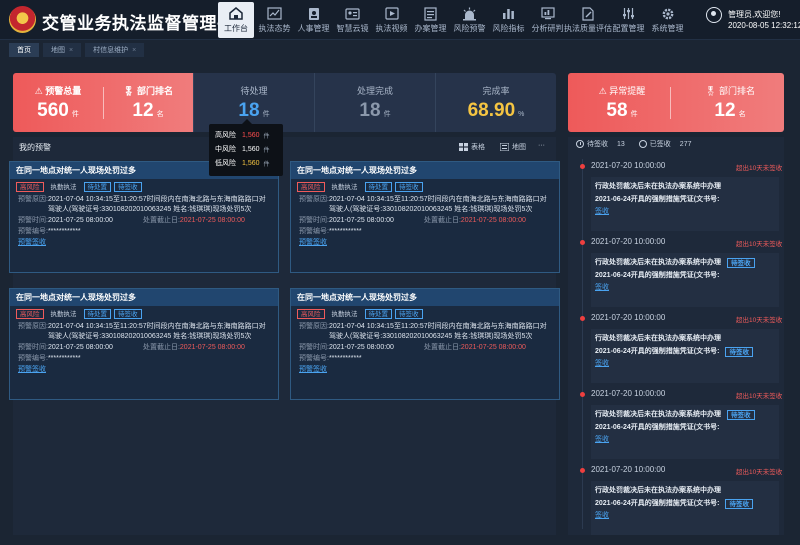  I want to click on more-options-button: ···, so click(541, 145).